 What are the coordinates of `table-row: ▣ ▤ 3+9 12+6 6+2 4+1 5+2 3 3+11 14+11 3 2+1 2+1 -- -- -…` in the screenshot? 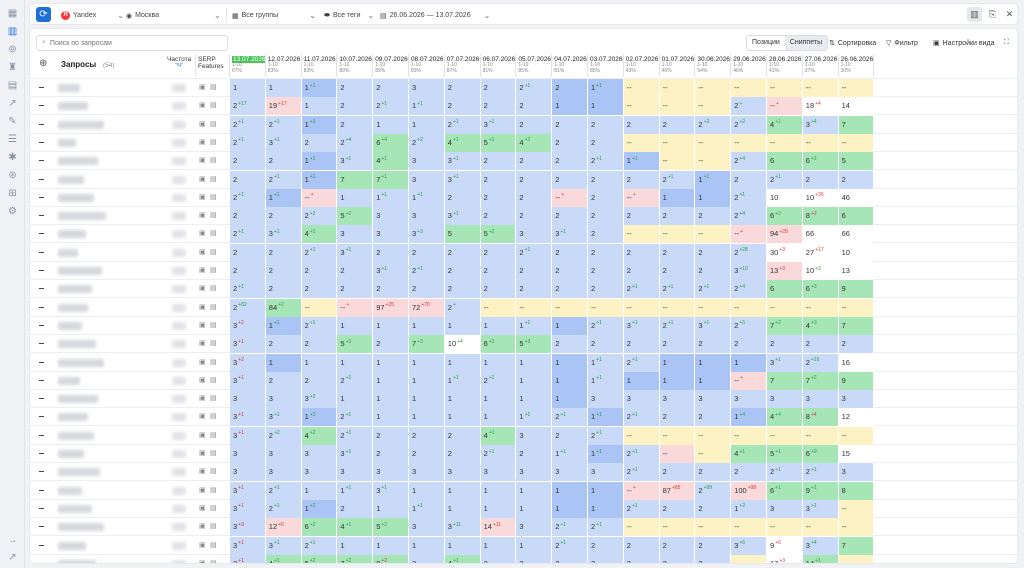 It's located at (523, 527).